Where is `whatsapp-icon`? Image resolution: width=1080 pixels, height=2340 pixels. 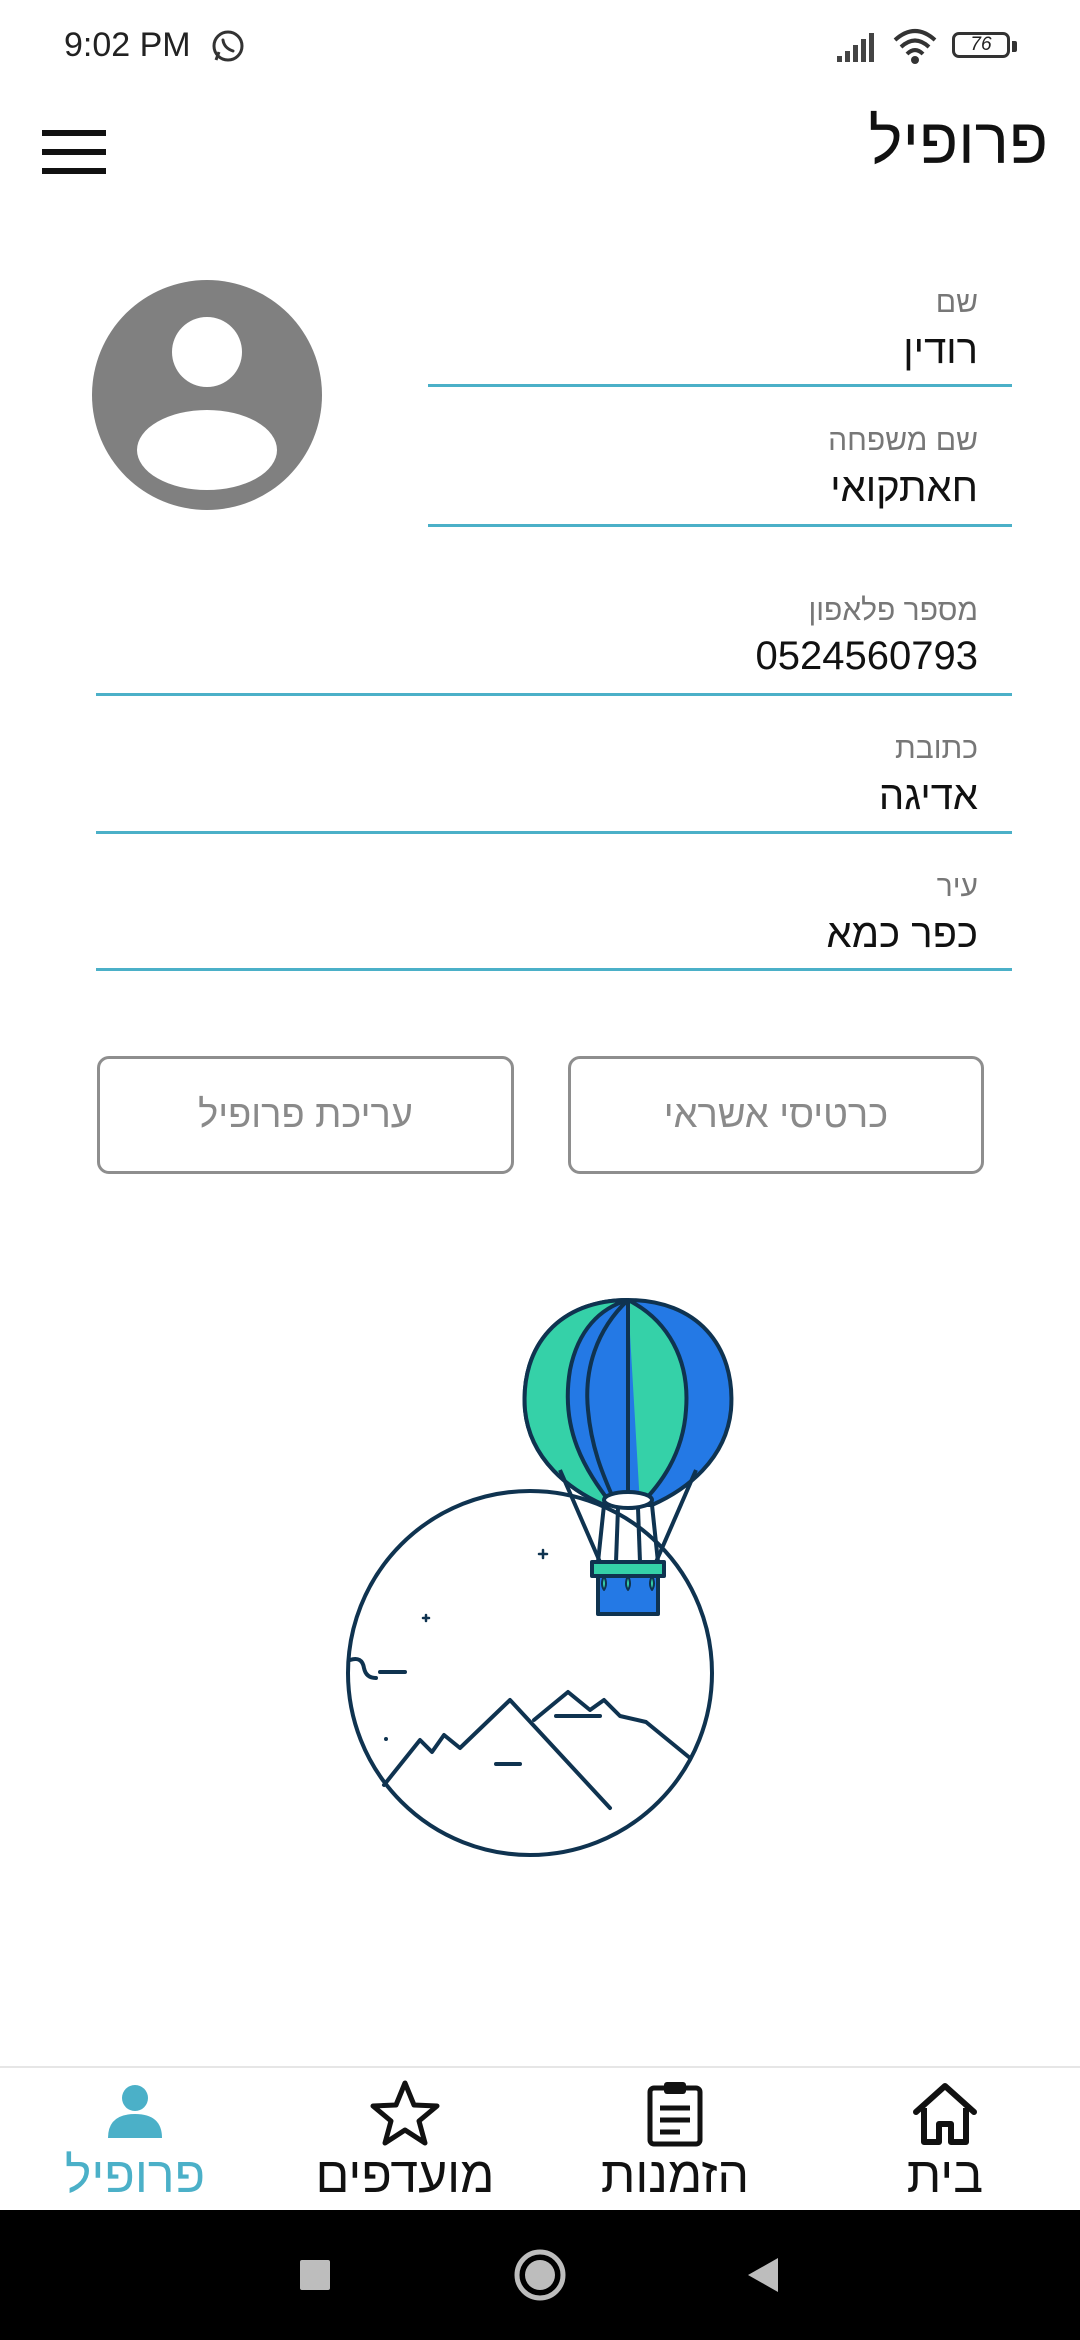
whatsapp-icon is located at coordinates (228, 46).